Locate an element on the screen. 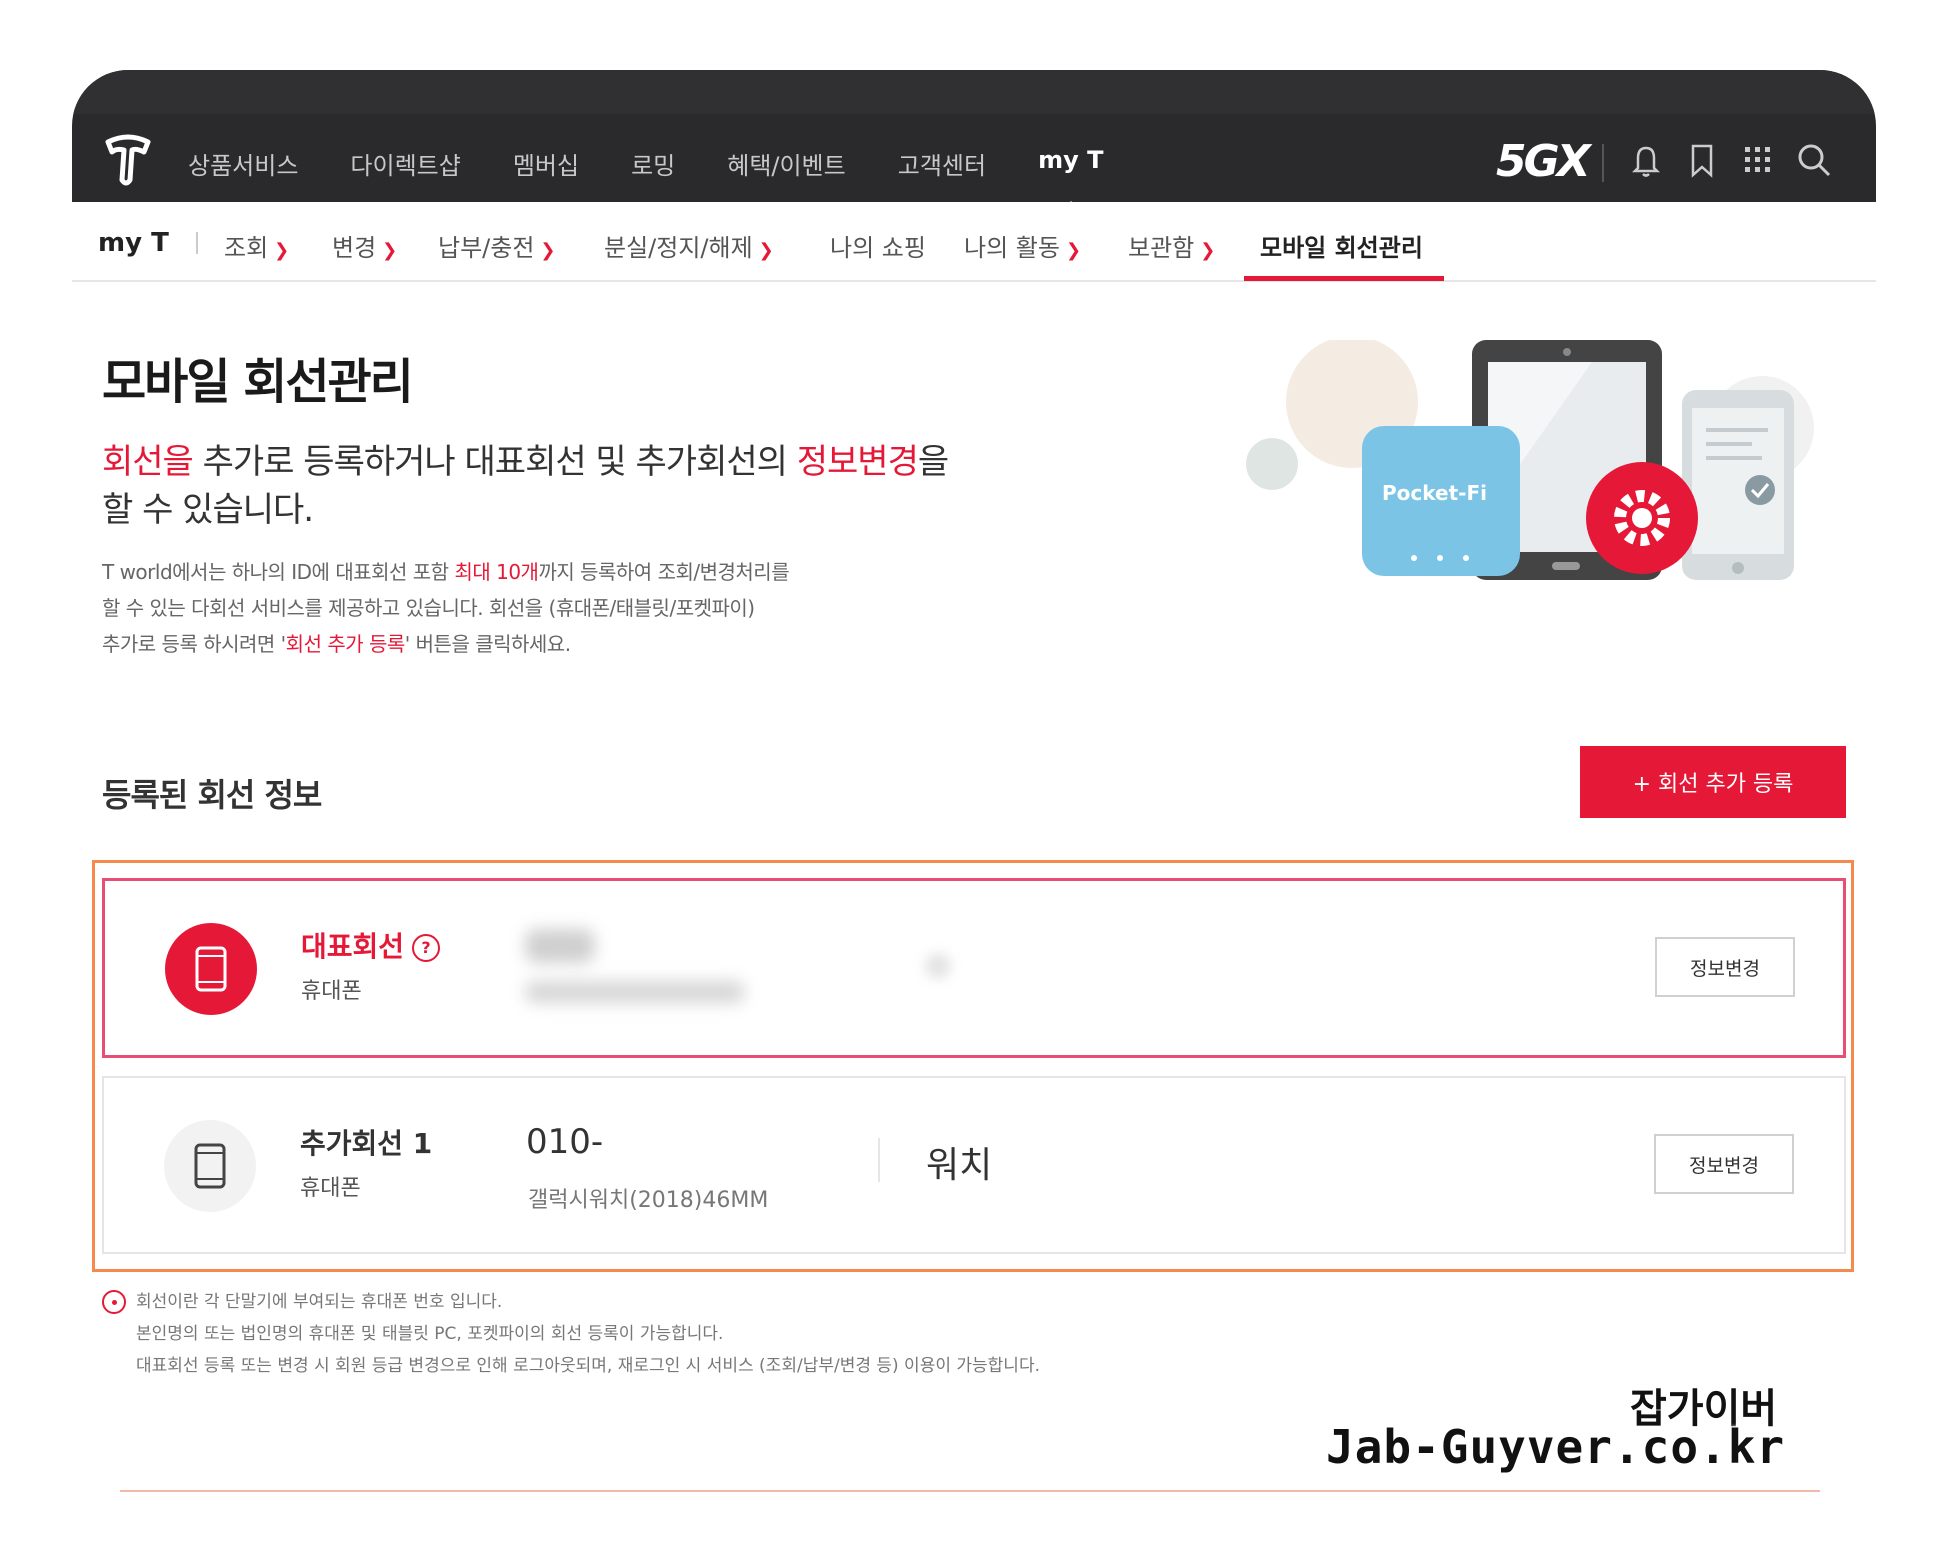  lead-text: 할 수 있습니다. is located at coordinates (208, 510).